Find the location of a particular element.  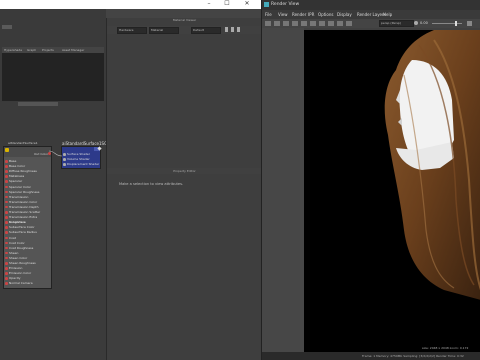

menu-render: Render is located at coordinates (299, 14).